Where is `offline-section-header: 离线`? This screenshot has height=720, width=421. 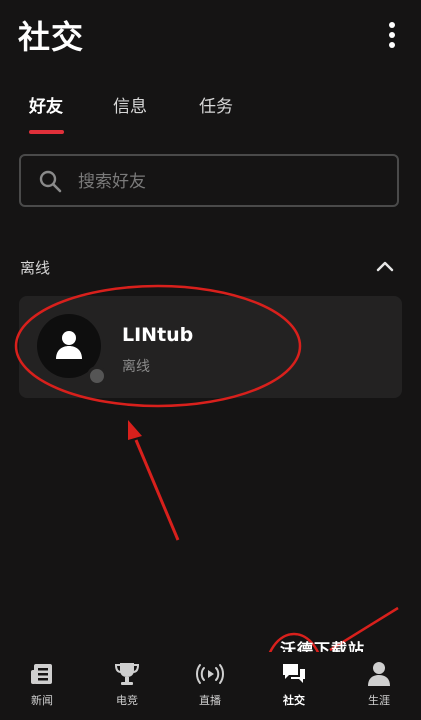 offline-section-header: 离线 is located at coordinates (210, 268).